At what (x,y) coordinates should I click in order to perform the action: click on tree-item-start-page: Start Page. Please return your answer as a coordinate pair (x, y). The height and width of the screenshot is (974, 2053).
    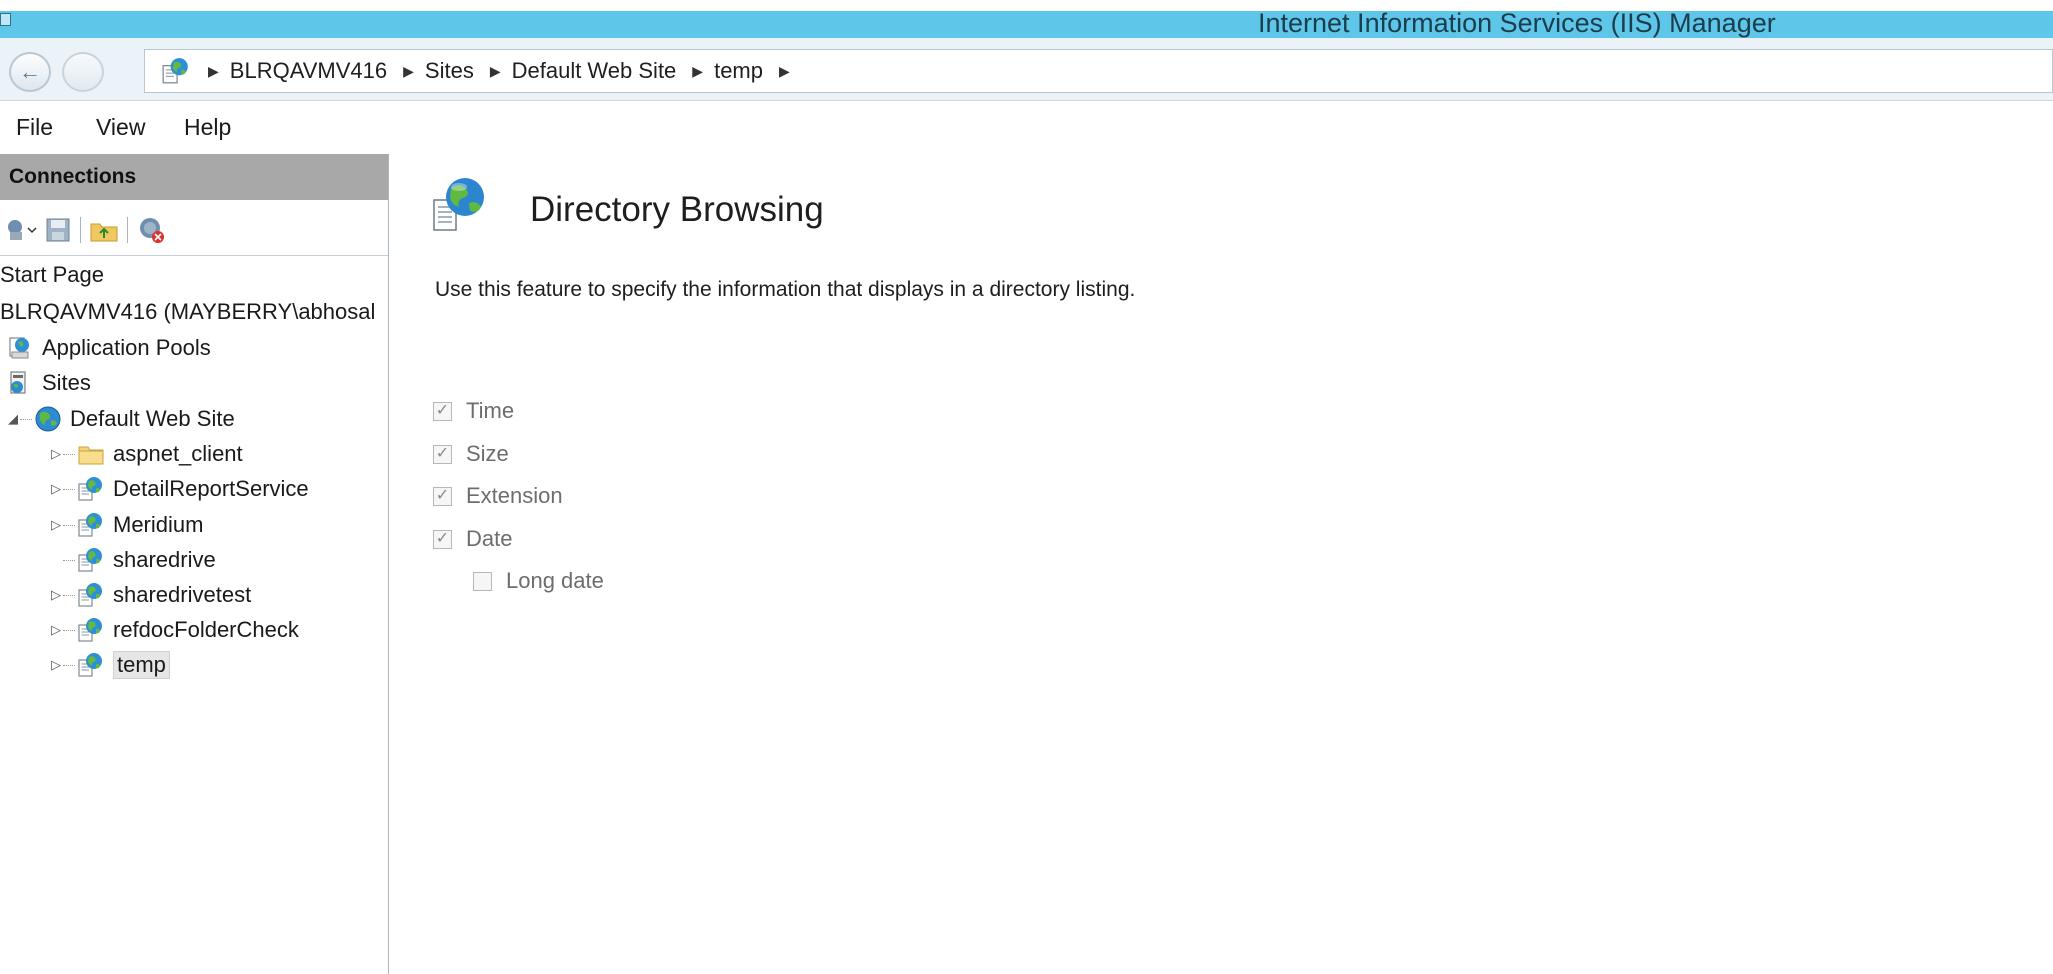
    Looking at the image, I should click on (52, 275).